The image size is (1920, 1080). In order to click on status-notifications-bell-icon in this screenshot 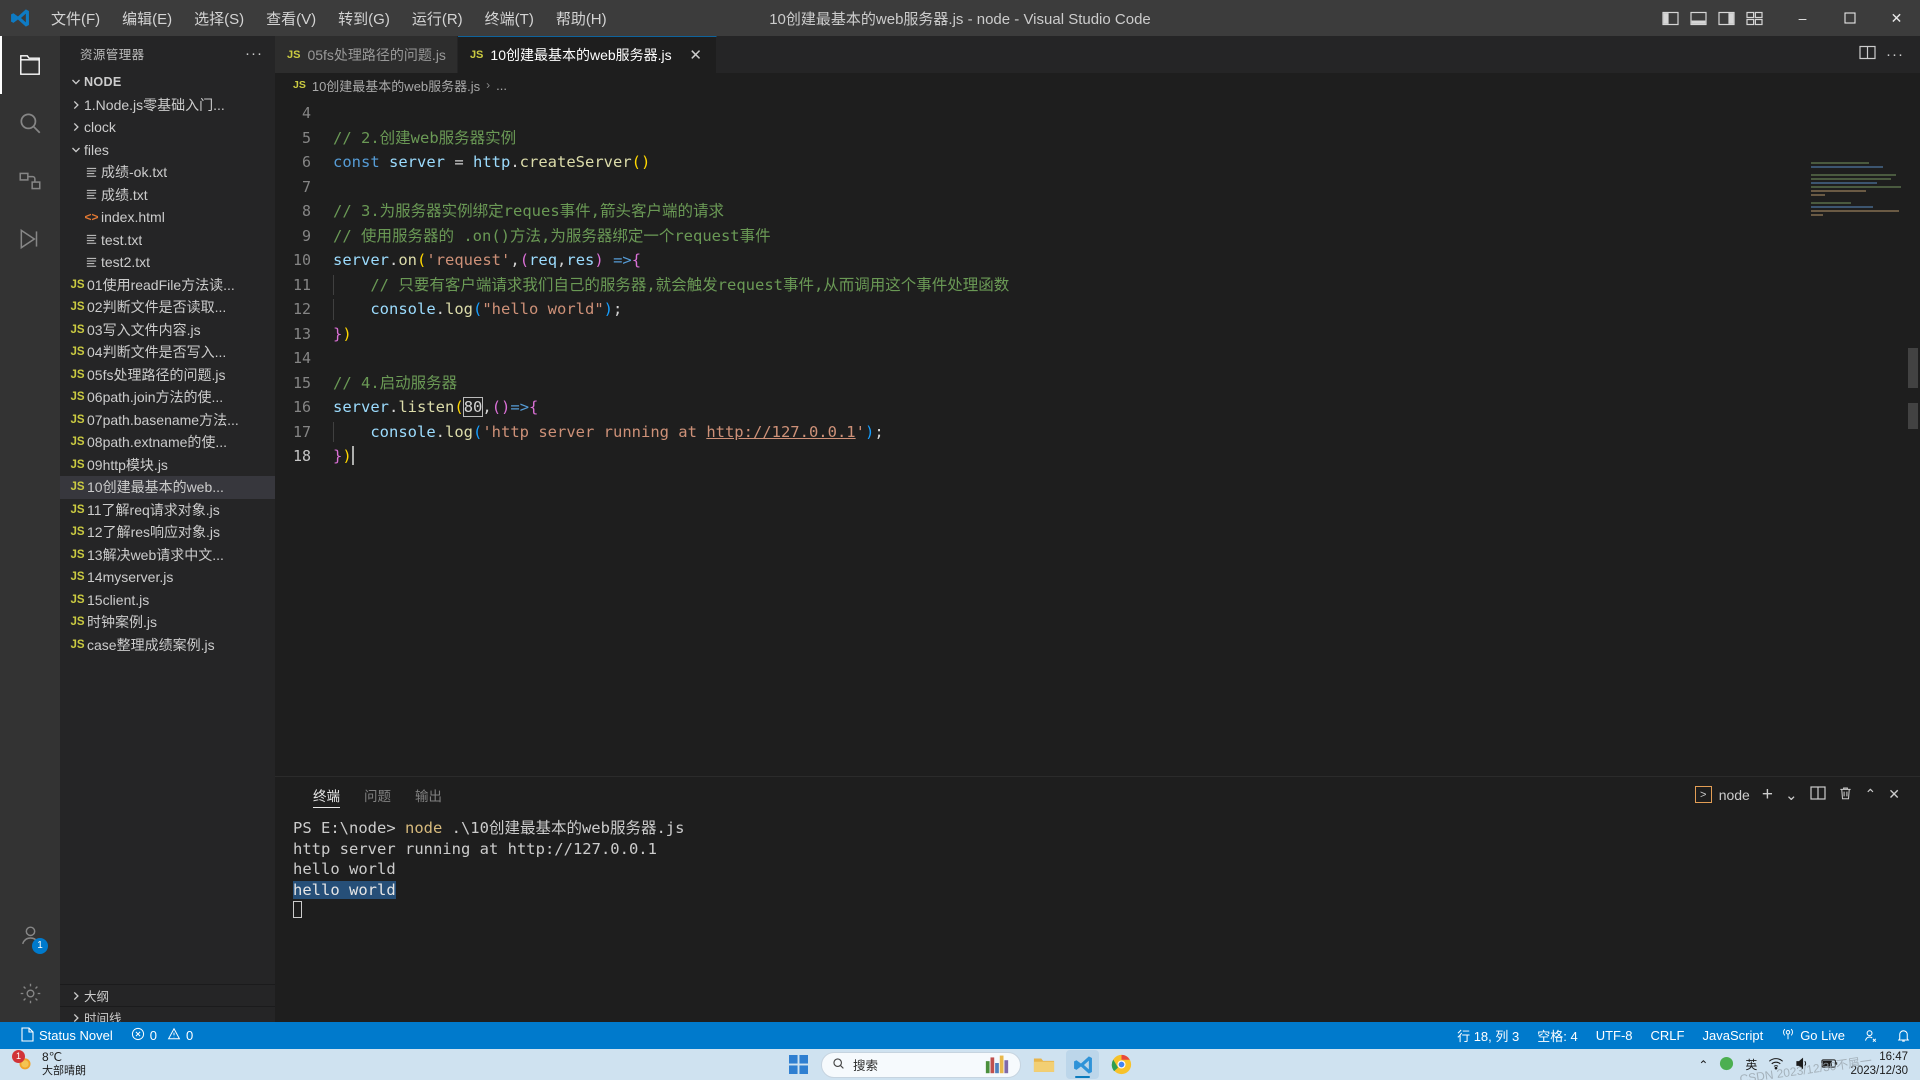, I will do `click(1903, 1035)`.